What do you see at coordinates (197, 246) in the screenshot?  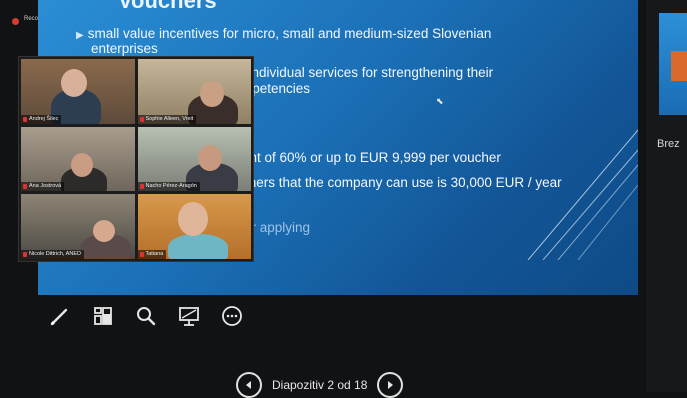 I see `participant-silhouette` at bounding box center [197, 246].